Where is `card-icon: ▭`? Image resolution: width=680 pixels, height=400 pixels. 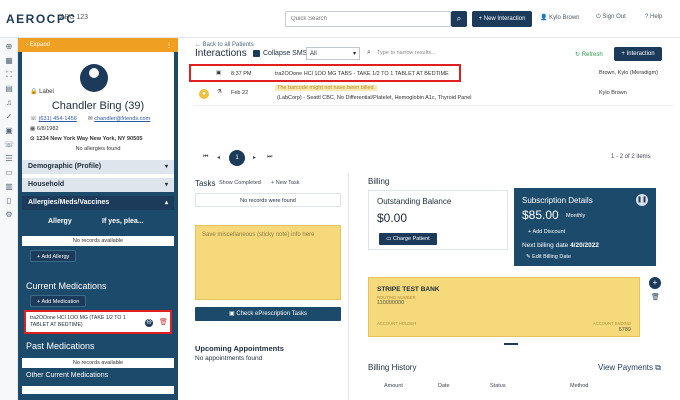 card-icon: ▭ is located at coordinates (389, 239).